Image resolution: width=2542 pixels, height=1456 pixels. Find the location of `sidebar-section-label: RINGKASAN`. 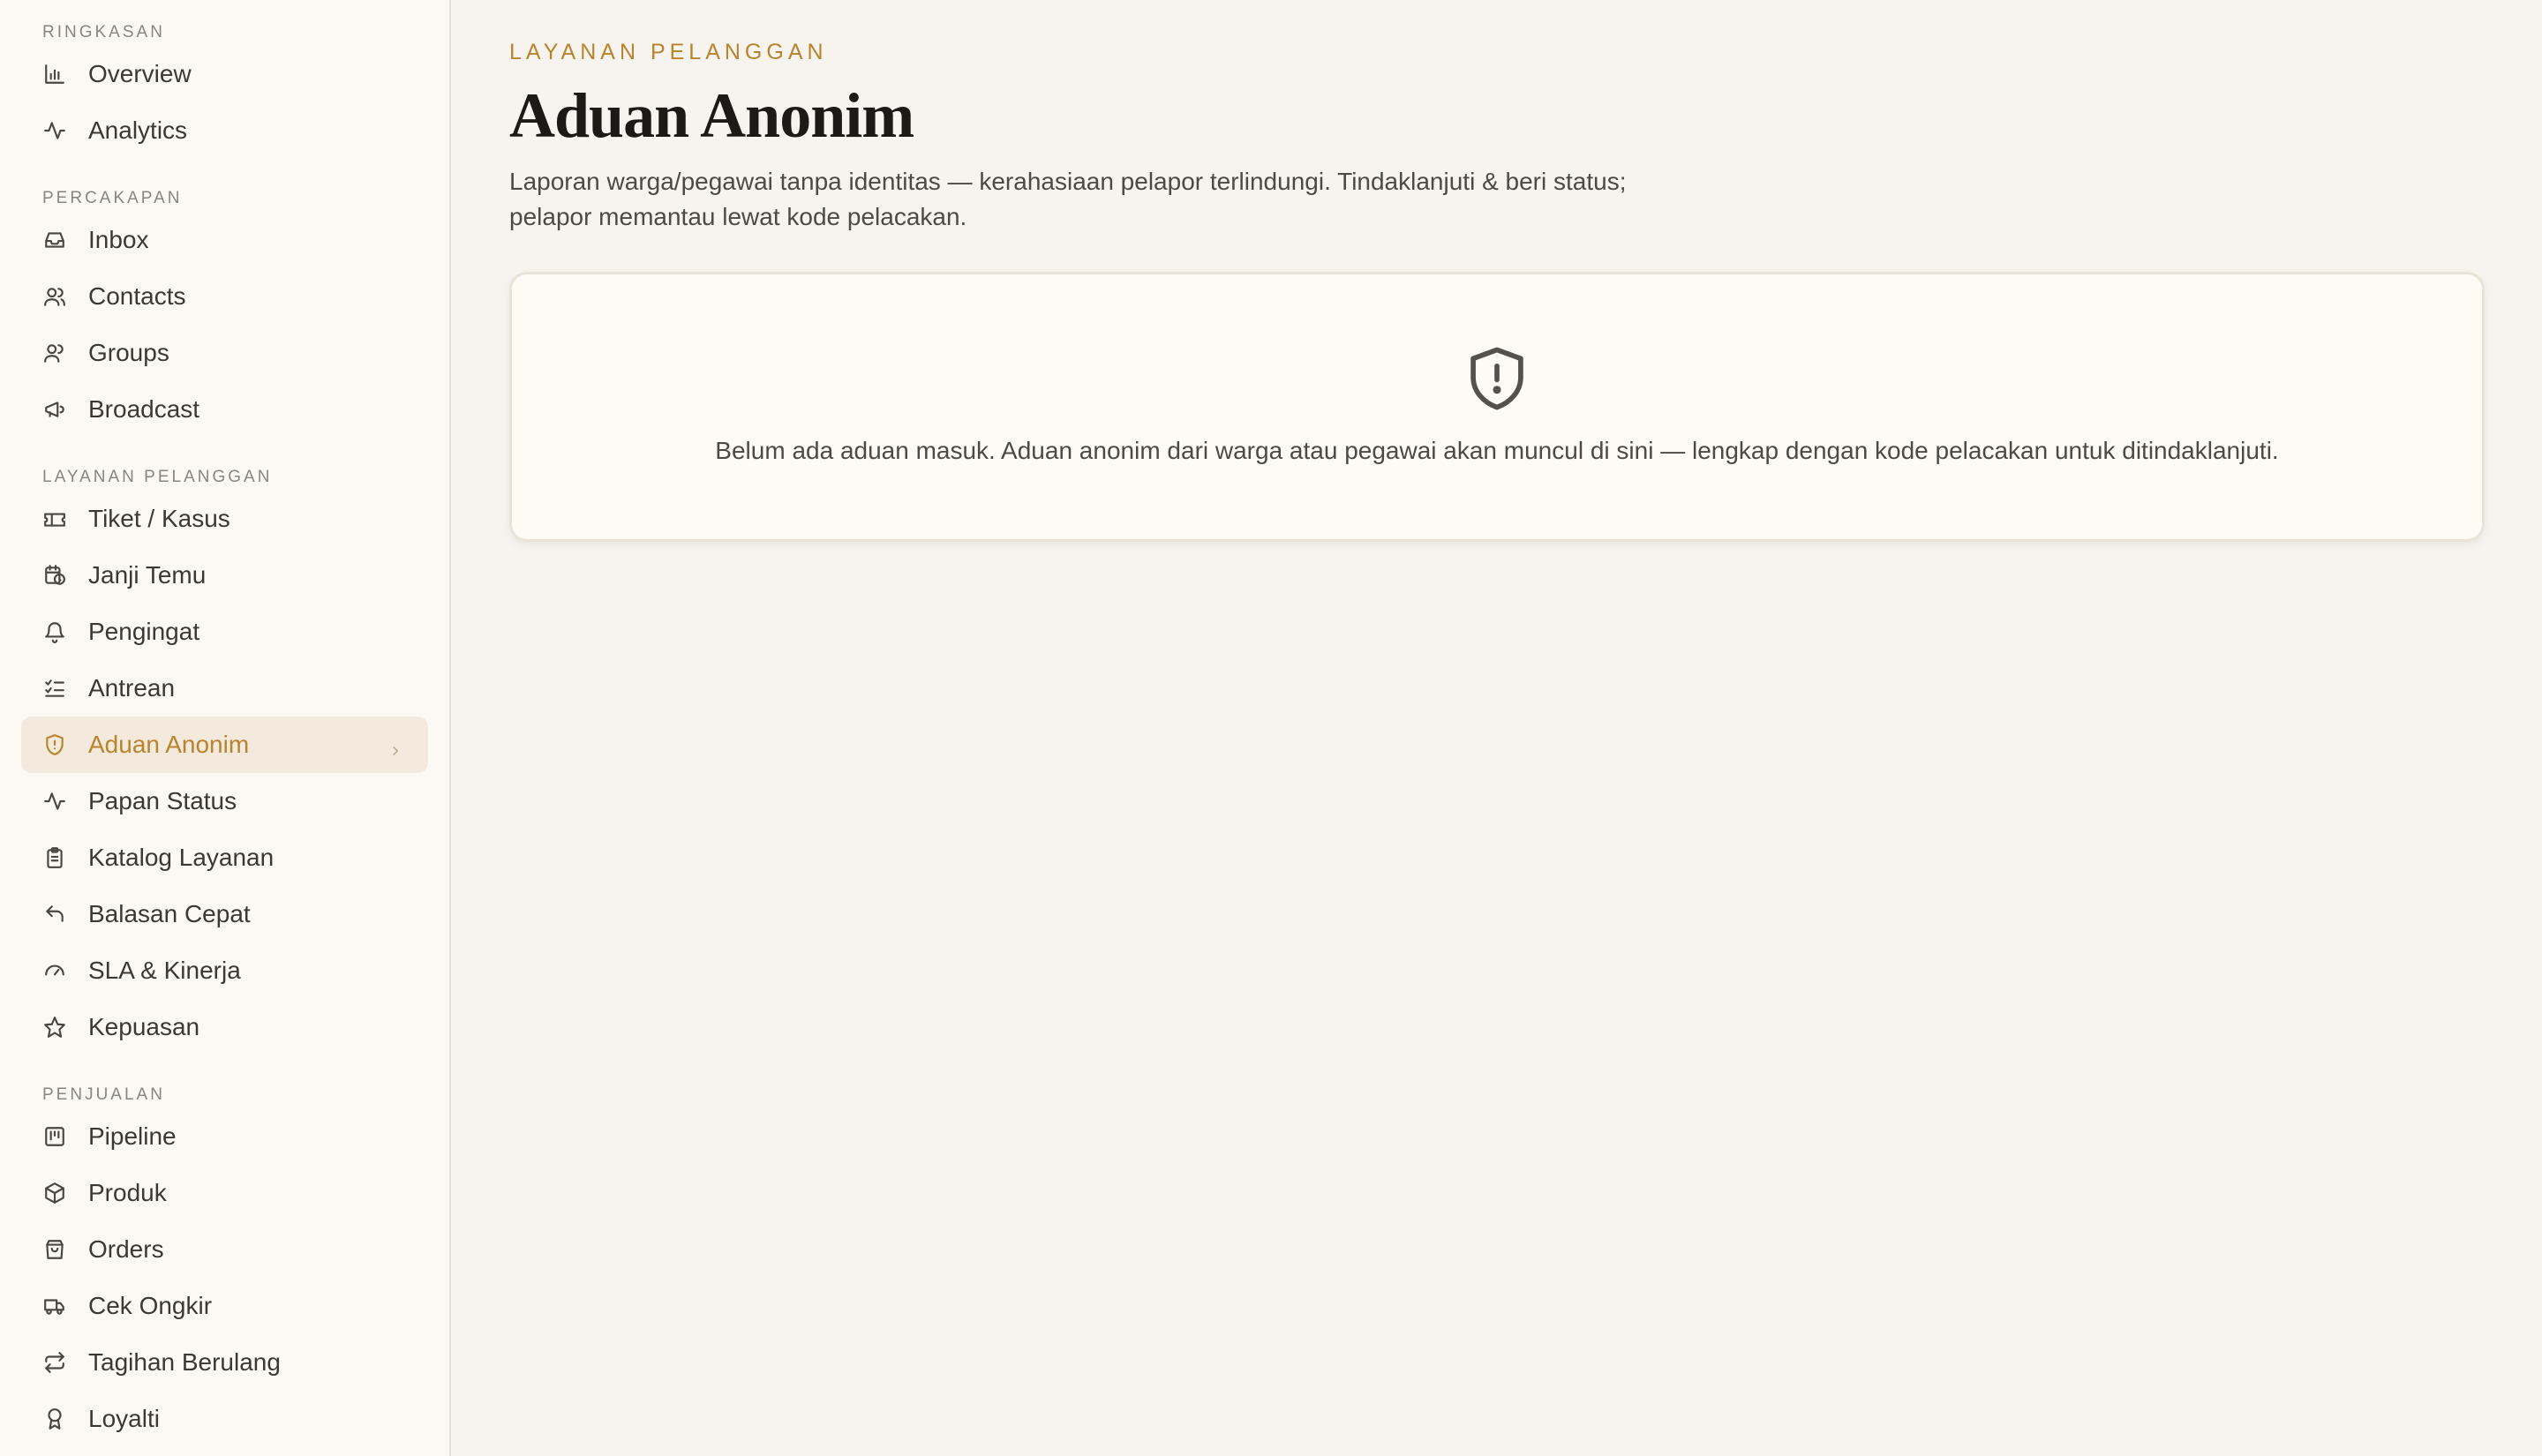

sidebar-section-label: RINGKASAN is located at coordinates (103, 32).